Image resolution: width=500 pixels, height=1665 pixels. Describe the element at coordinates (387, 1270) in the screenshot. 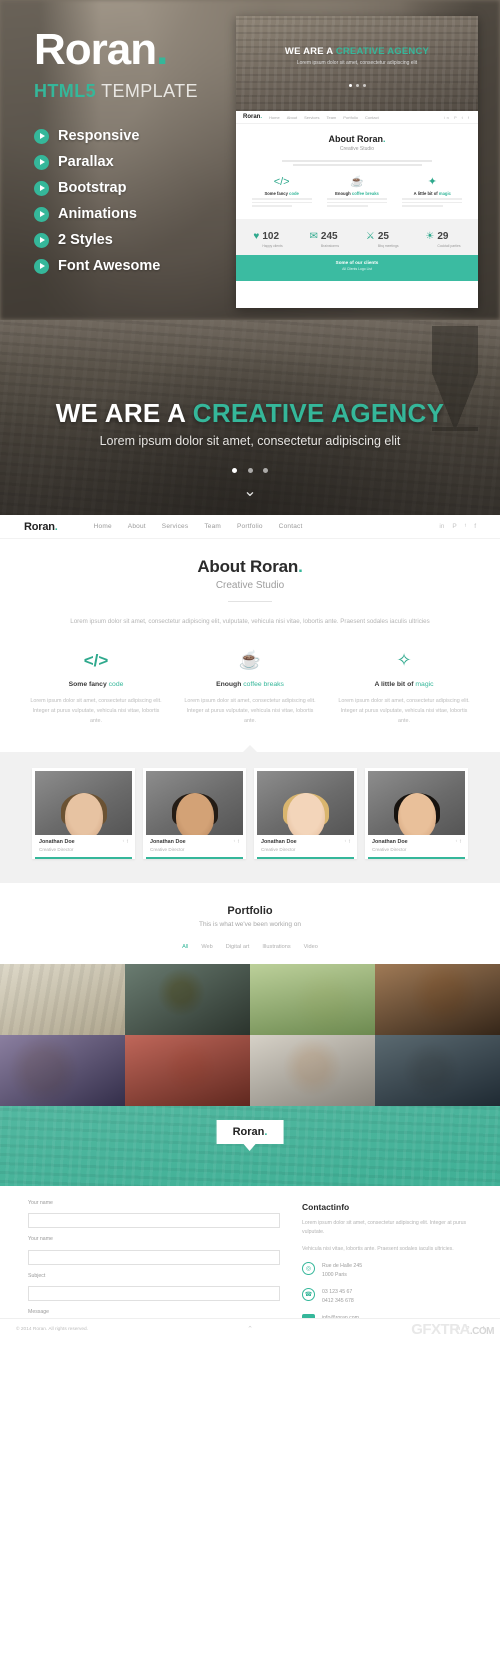

I see `contact-address-row: ◎ Rue de Halle 245 1000 Paris` at that location.